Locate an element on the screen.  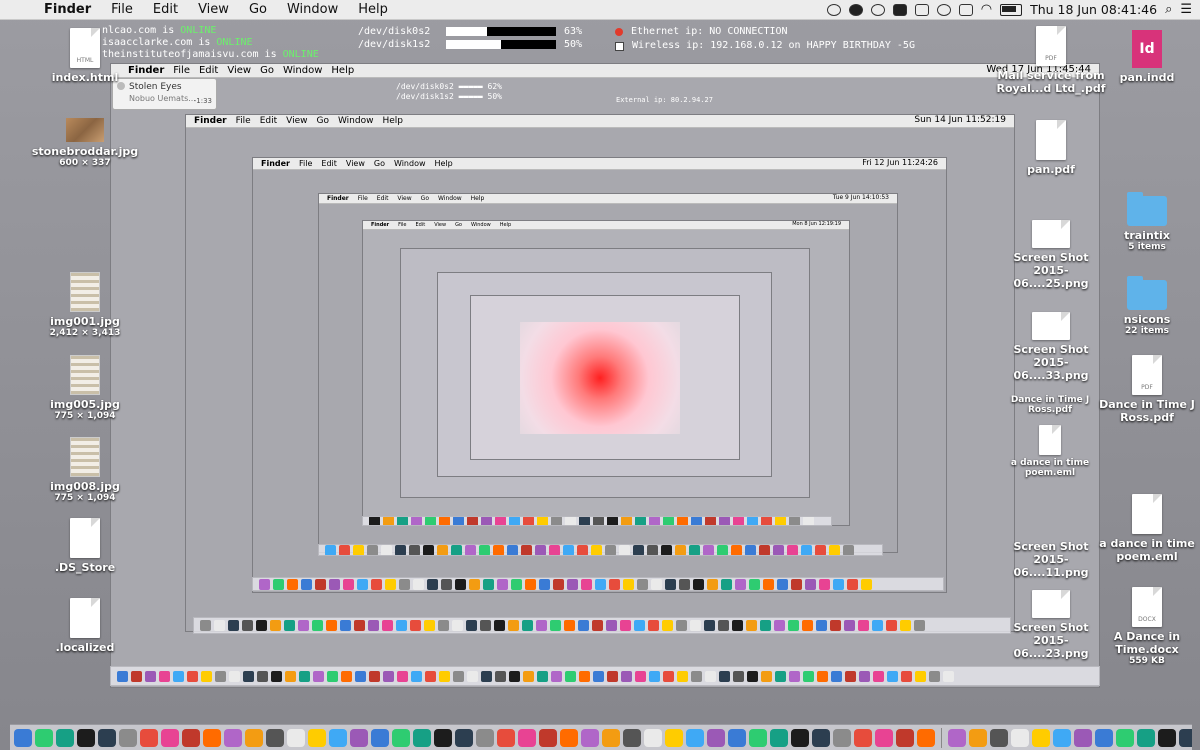
desktop-file-img005: img005.jpg 775 × 1,094 is located at coordinates (85, 388).